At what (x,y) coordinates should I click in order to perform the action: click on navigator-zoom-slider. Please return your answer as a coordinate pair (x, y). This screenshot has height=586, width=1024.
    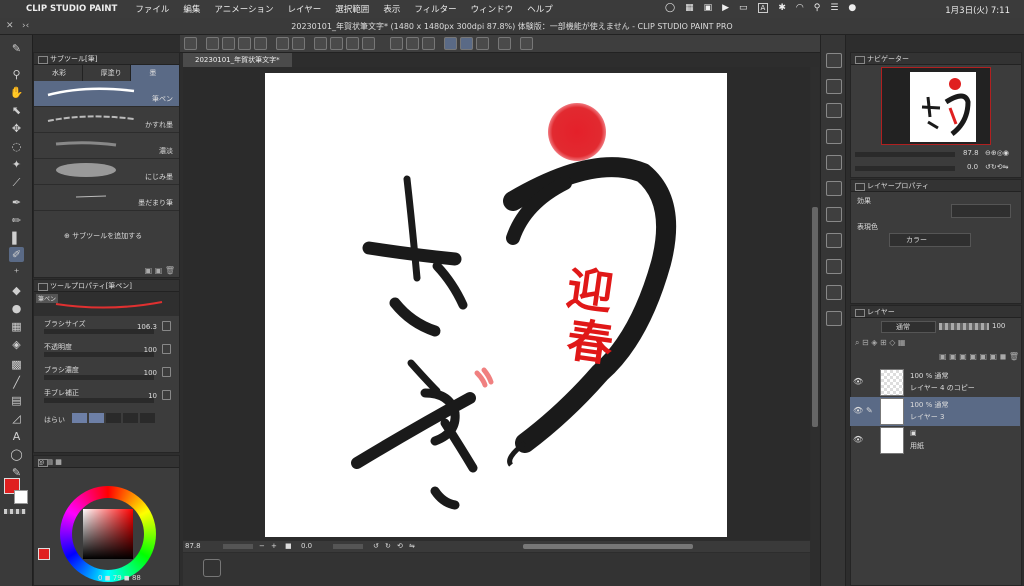
    Looking at the image, I should click on (905, 154).